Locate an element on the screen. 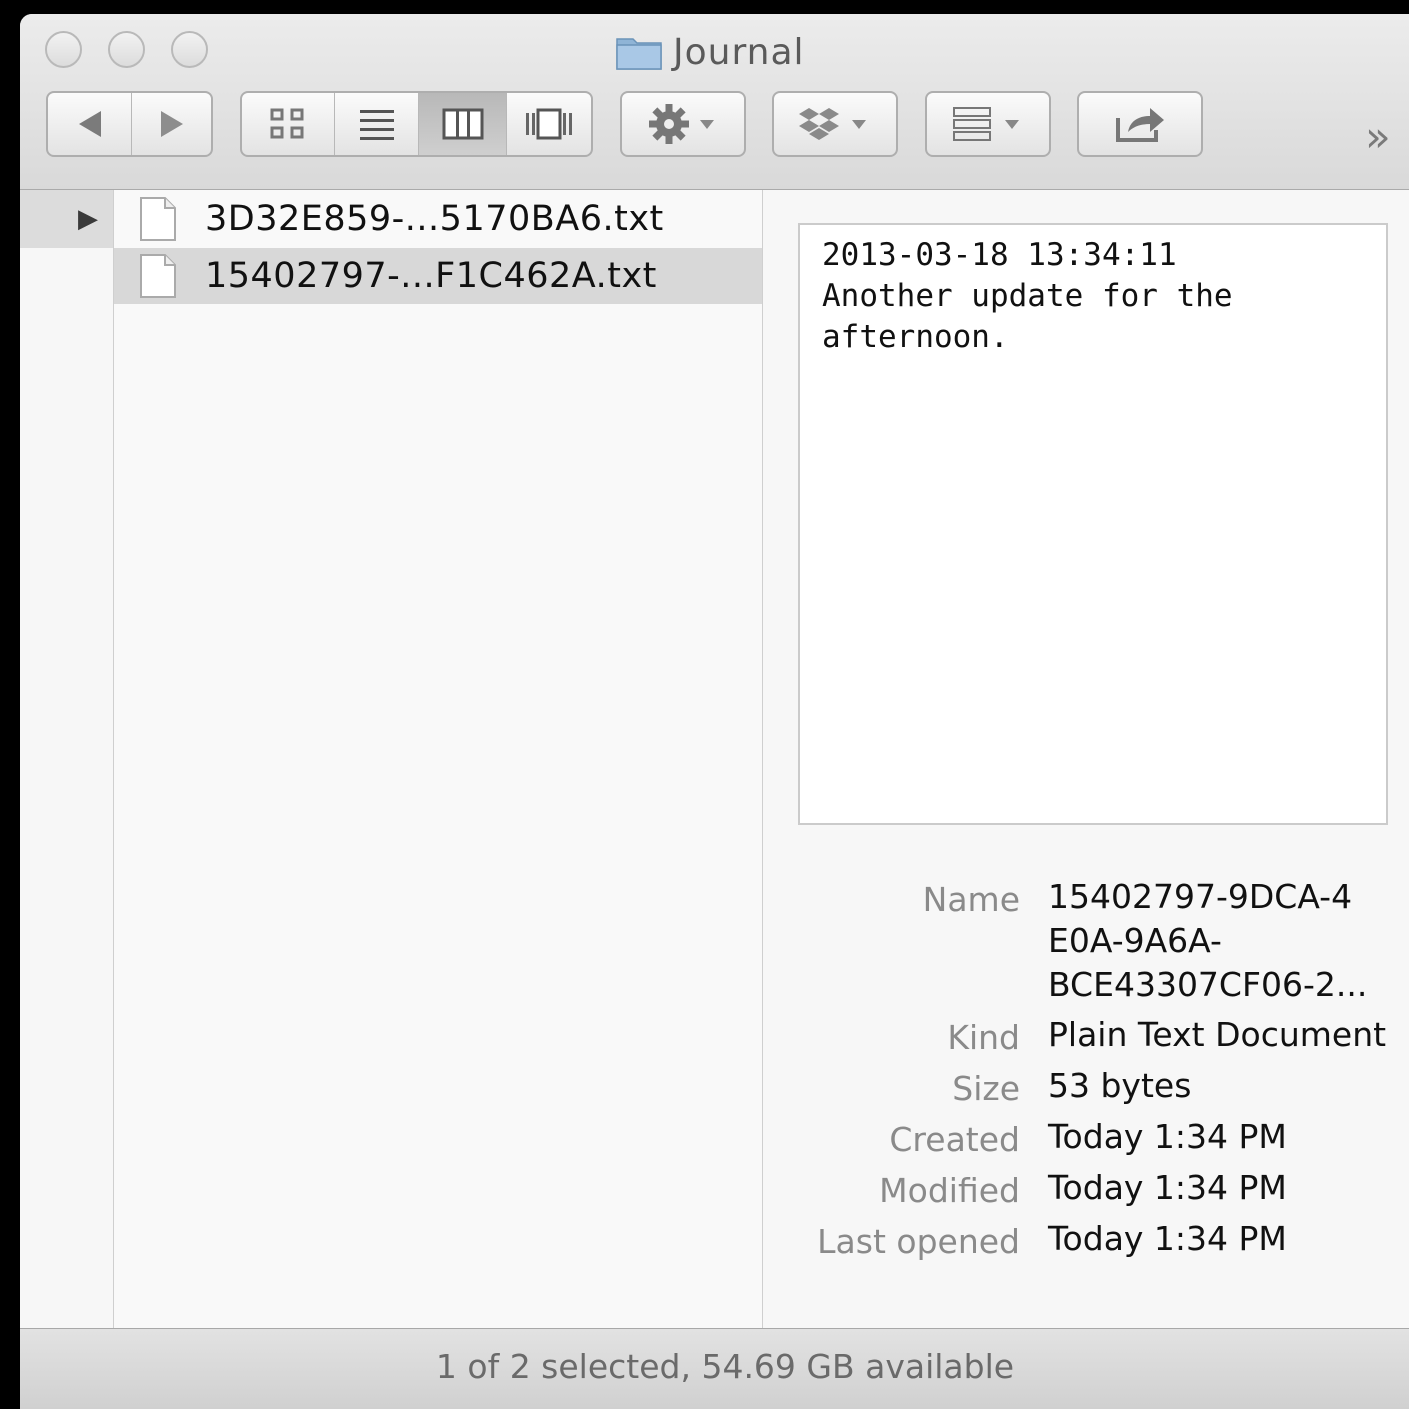 Image resolution: width=1409 pixels, height=1409 pixels. status-bar: 1 of 2 selected, 54.69 GB available is located at coordinates (714, 1368).